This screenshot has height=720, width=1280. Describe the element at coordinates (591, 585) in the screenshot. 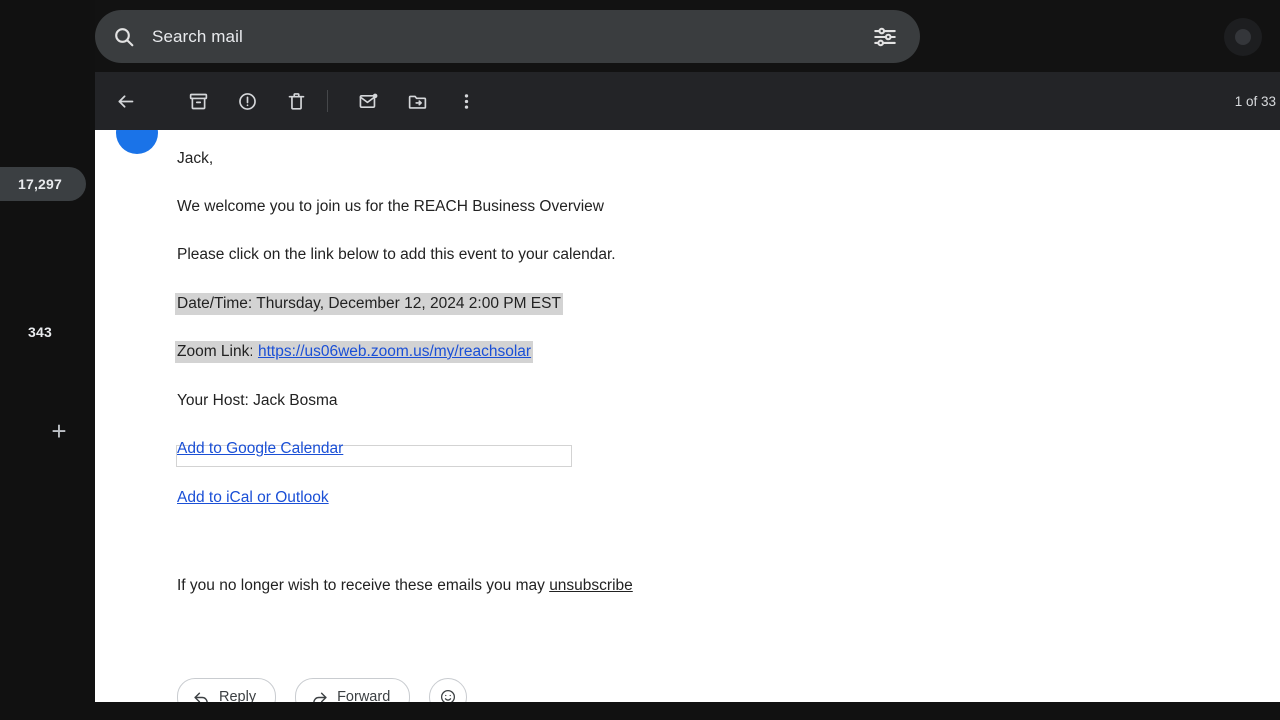

I see `unsubscribe-link: unsubscribe` at that location.